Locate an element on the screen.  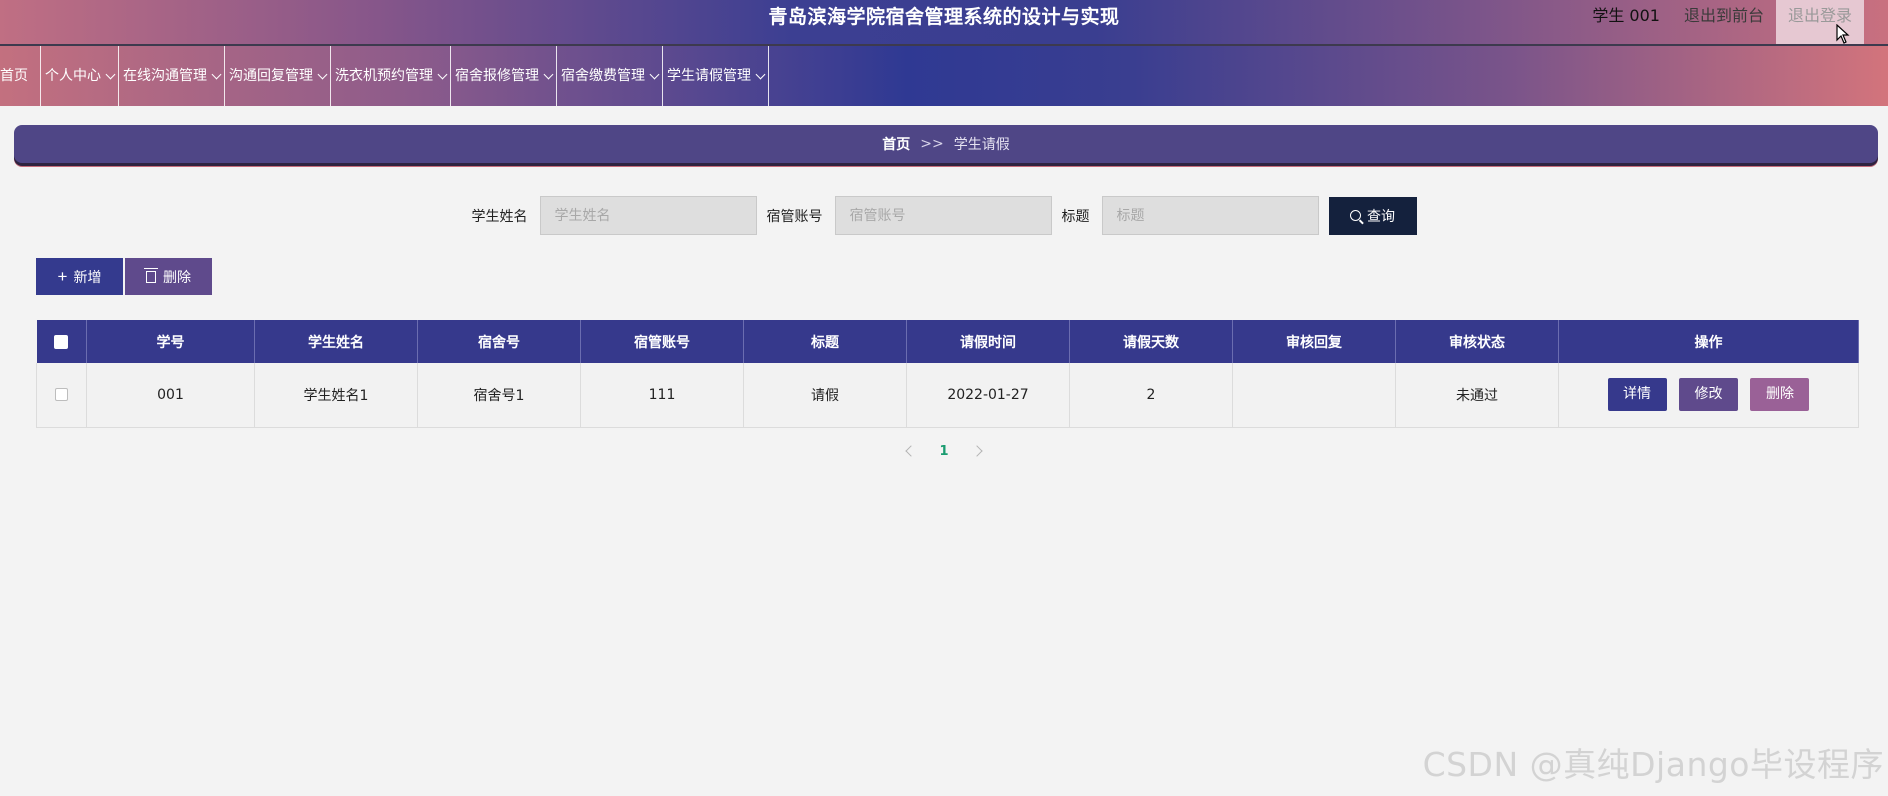
pagination: 1 is located at coordinates (944, 451).